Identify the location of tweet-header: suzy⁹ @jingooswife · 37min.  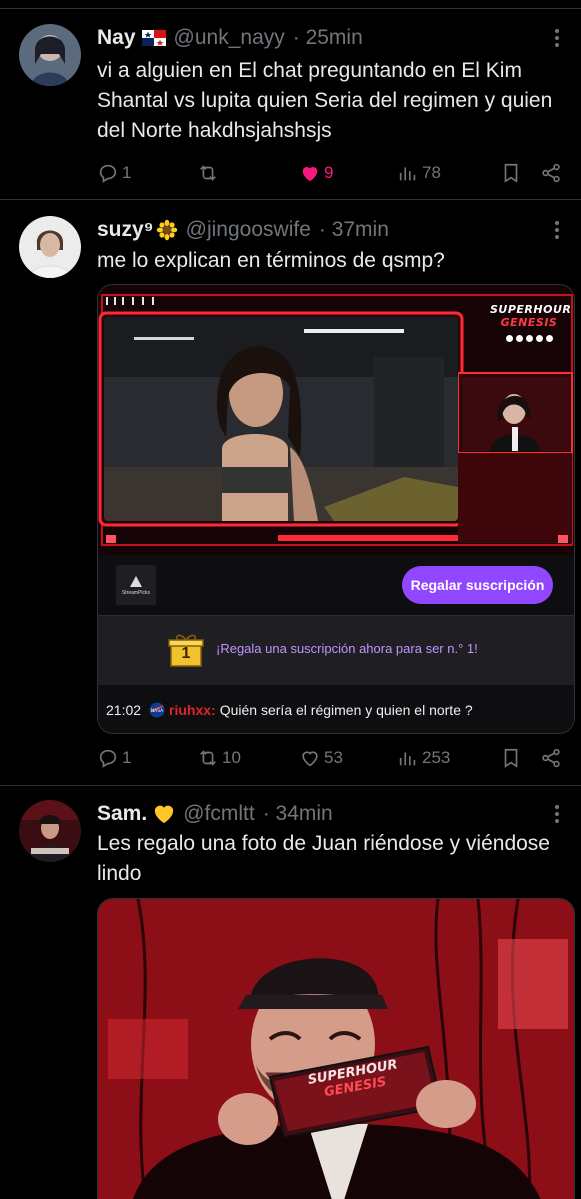
(319, 230).